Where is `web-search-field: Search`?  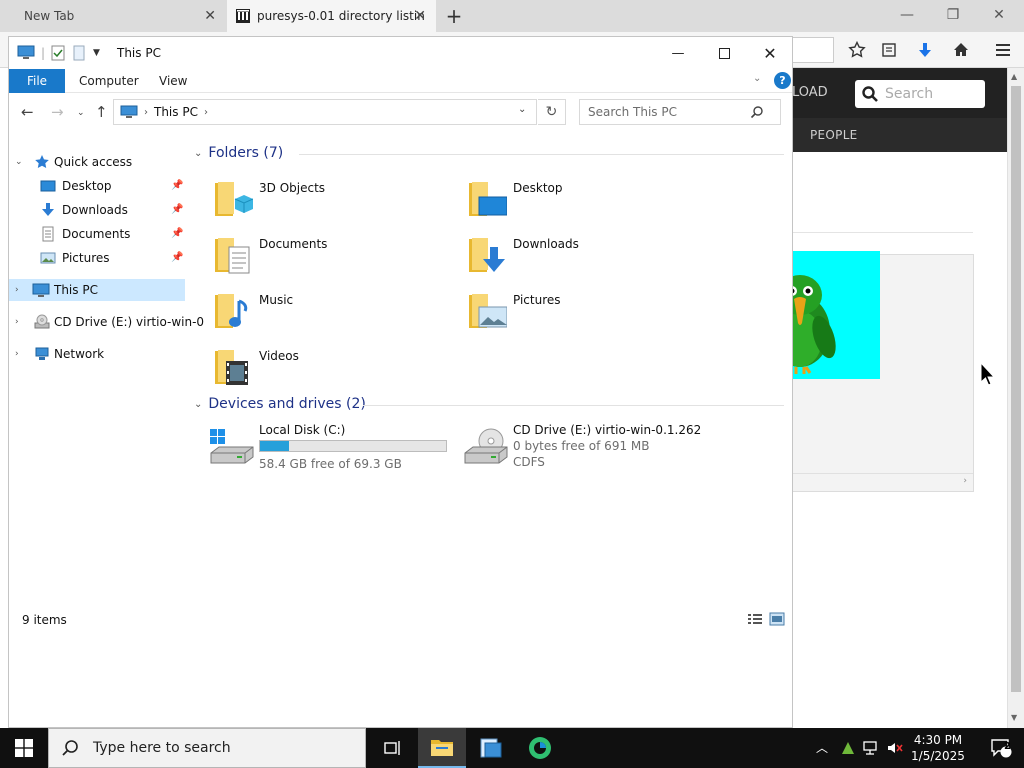
web-search-field: Search is located at coordinates (920, 94).